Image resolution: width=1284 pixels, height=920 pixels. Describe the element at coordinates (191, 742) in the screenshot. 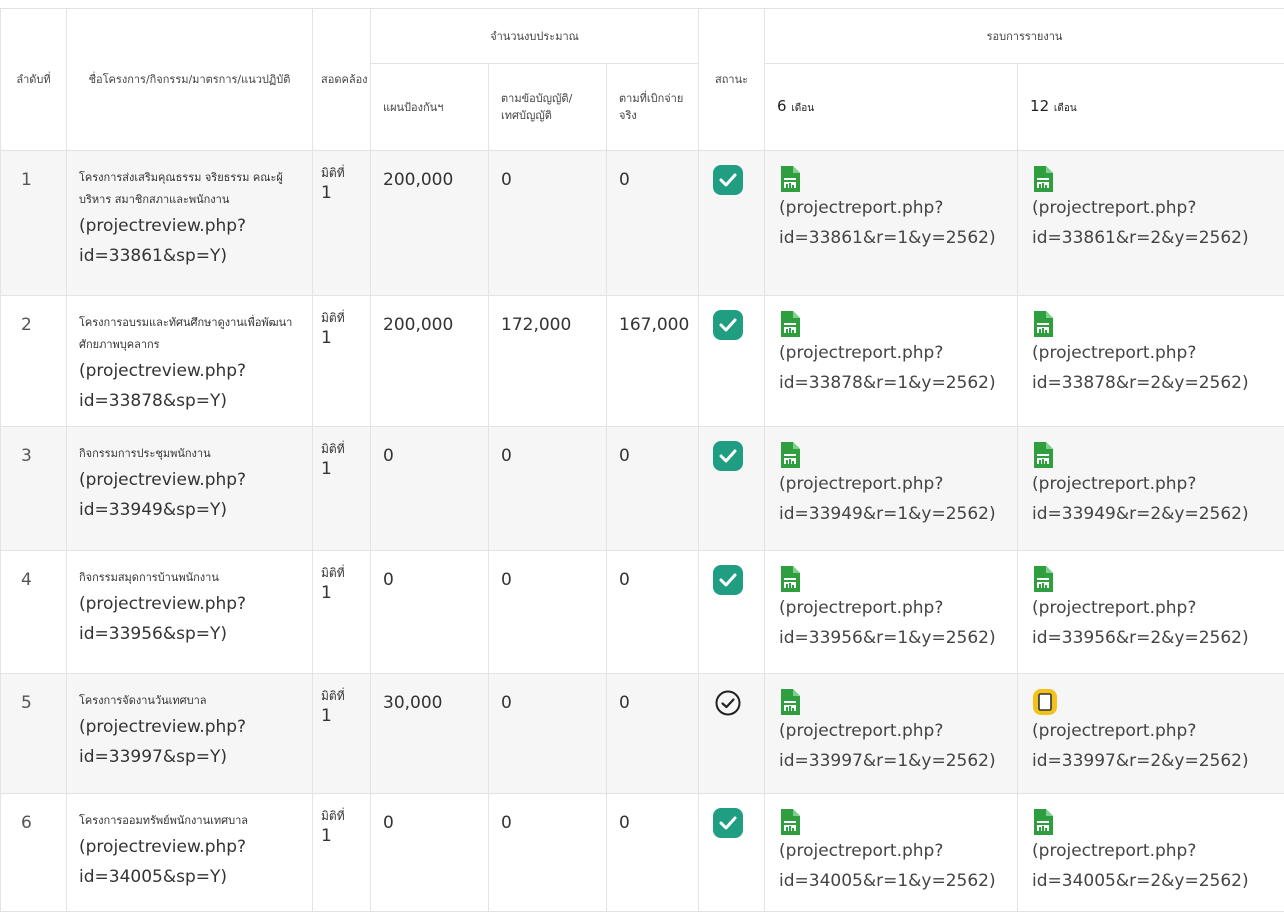

I see `project-review-link: (projectreview.php? id=33997&sp=Y)` at that location.